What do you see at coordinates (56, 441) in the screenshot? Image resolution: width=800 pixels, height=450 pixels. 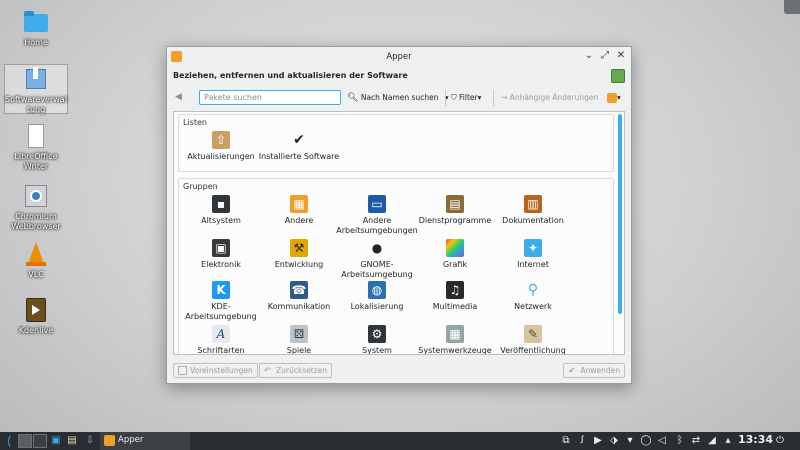 I see `file-manager-icon: ▣` at bounding box center [56, 441].